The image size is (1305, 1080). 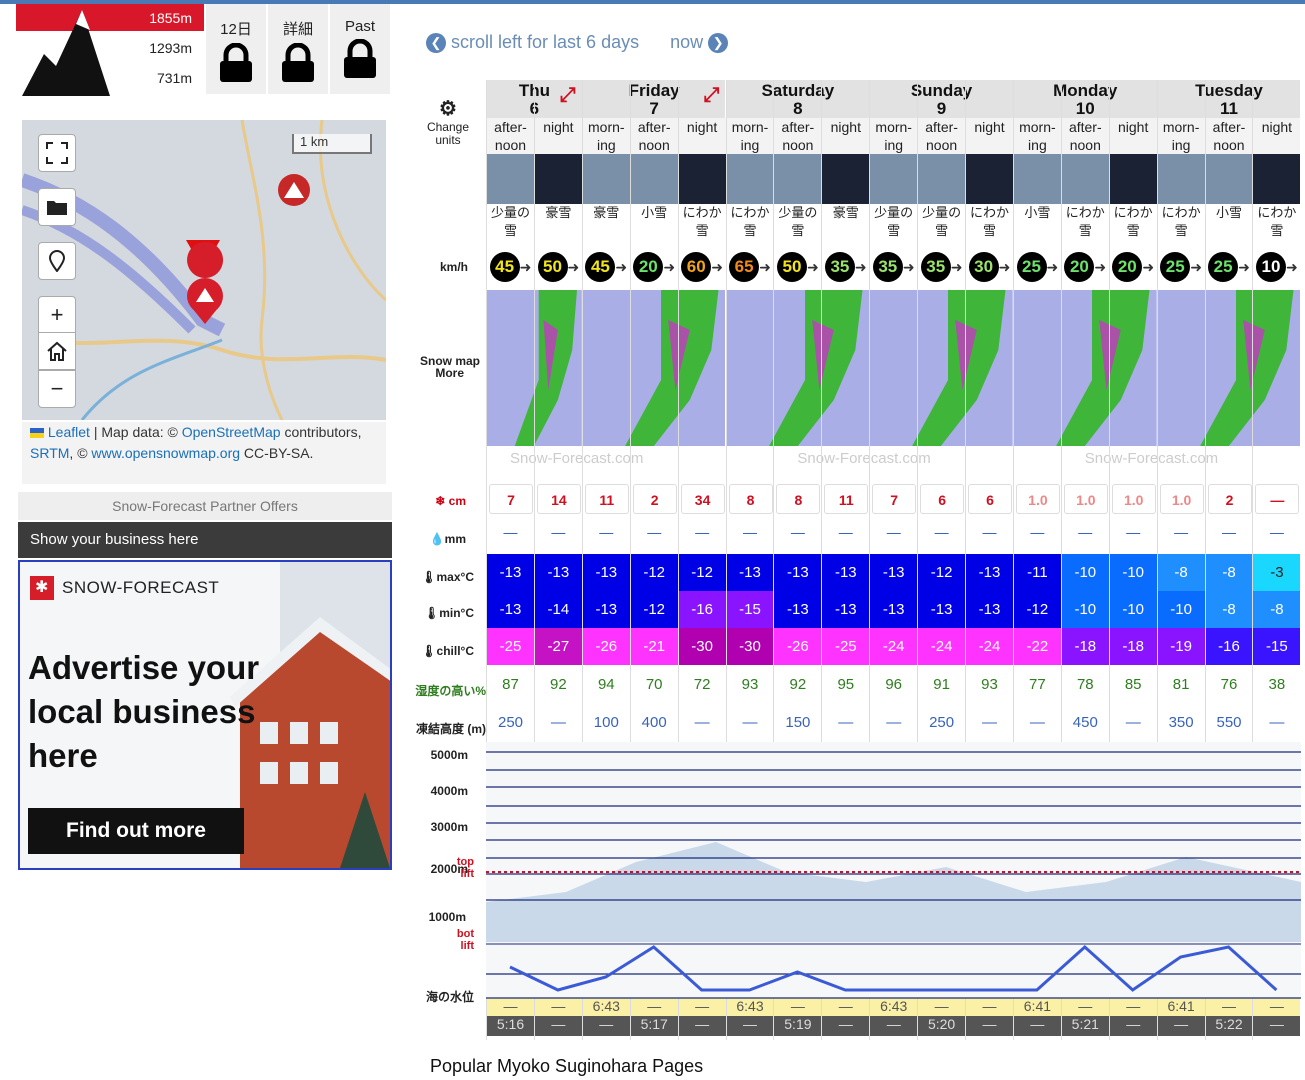 What do you see at coordinates (1085, 1026) in the screenshot?
I see `sunset: 5:21` at bounding box center [1085, 1026].